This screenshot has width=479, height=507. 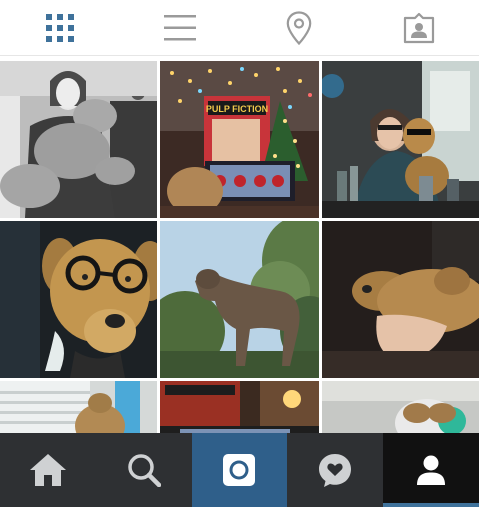 I want to click on tab-tagged-photos, so click(x=419, y=27).